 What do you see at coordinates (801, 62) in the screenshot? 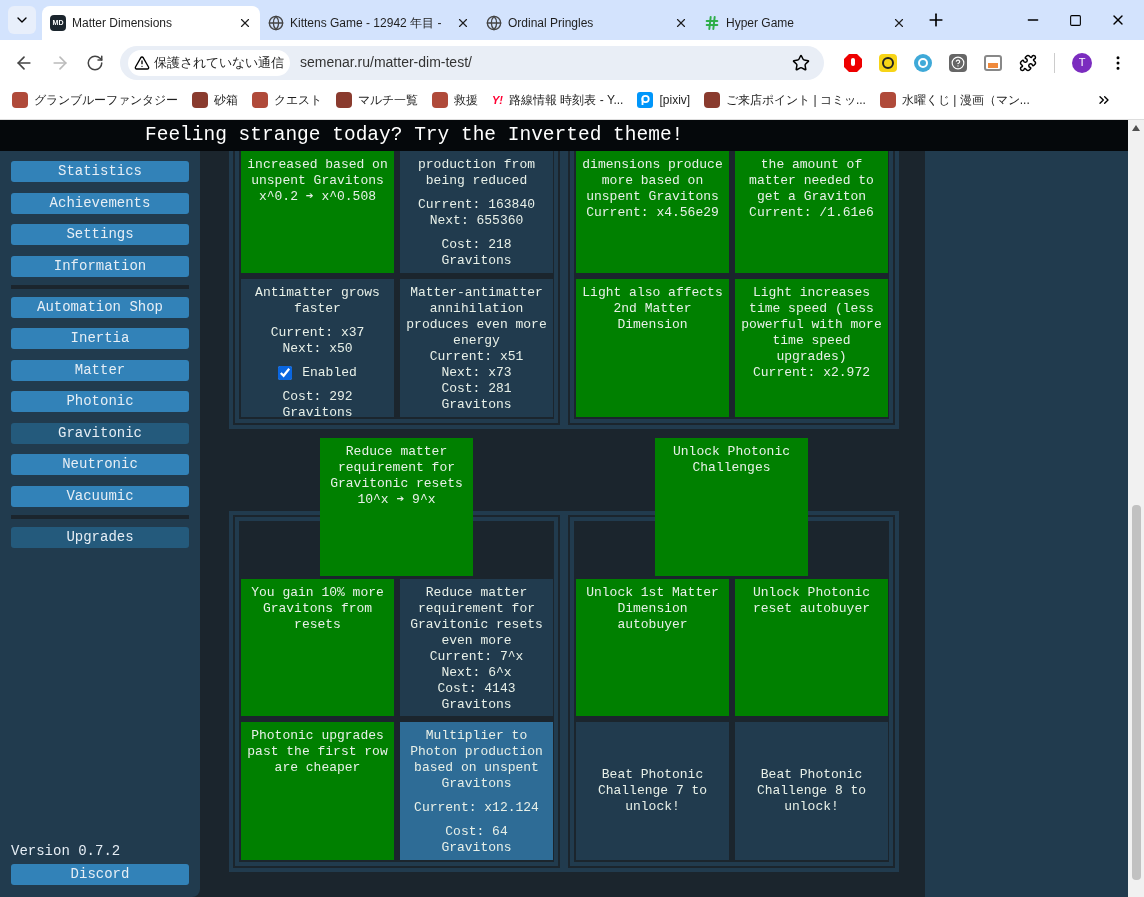
I see `bookmark-star-icon` at bounding box center [801, 62].